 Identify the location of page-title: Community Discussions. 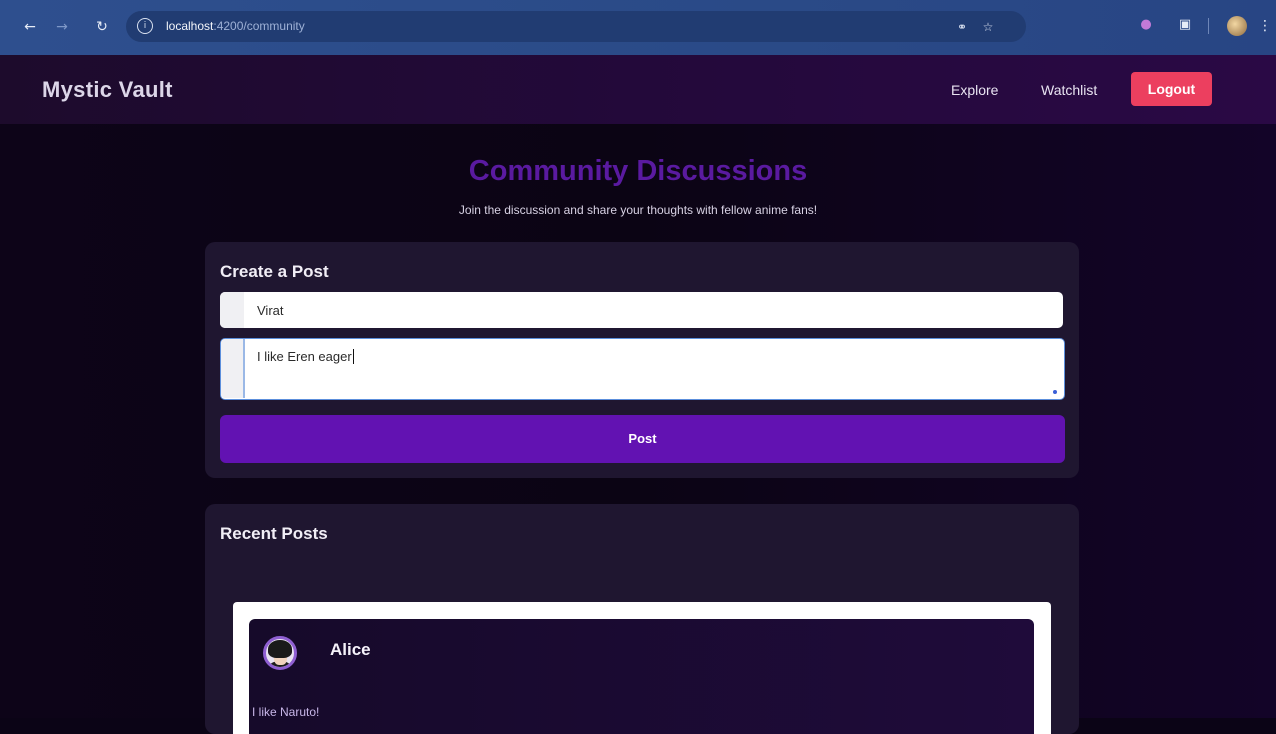
(638, 171).